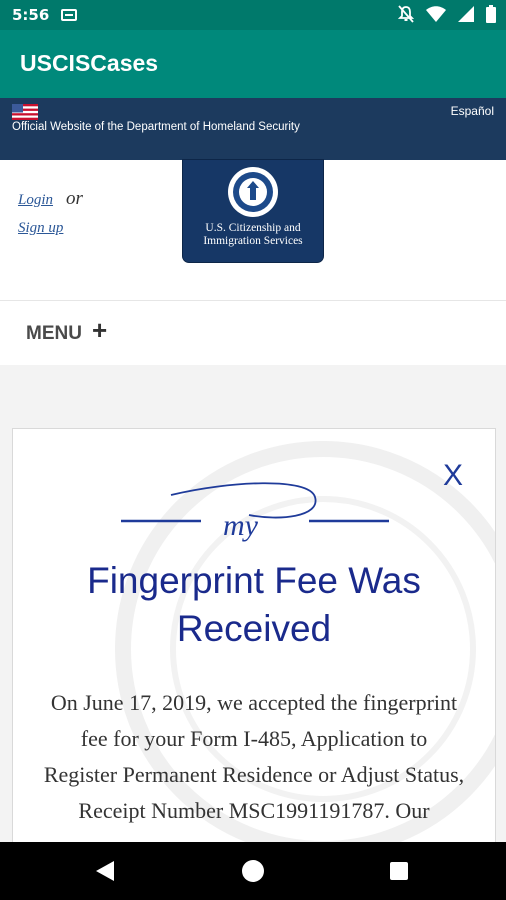 This screenshot has height=900, width=506. I want to click on app-bar: USCISCases, so click(253, 64).